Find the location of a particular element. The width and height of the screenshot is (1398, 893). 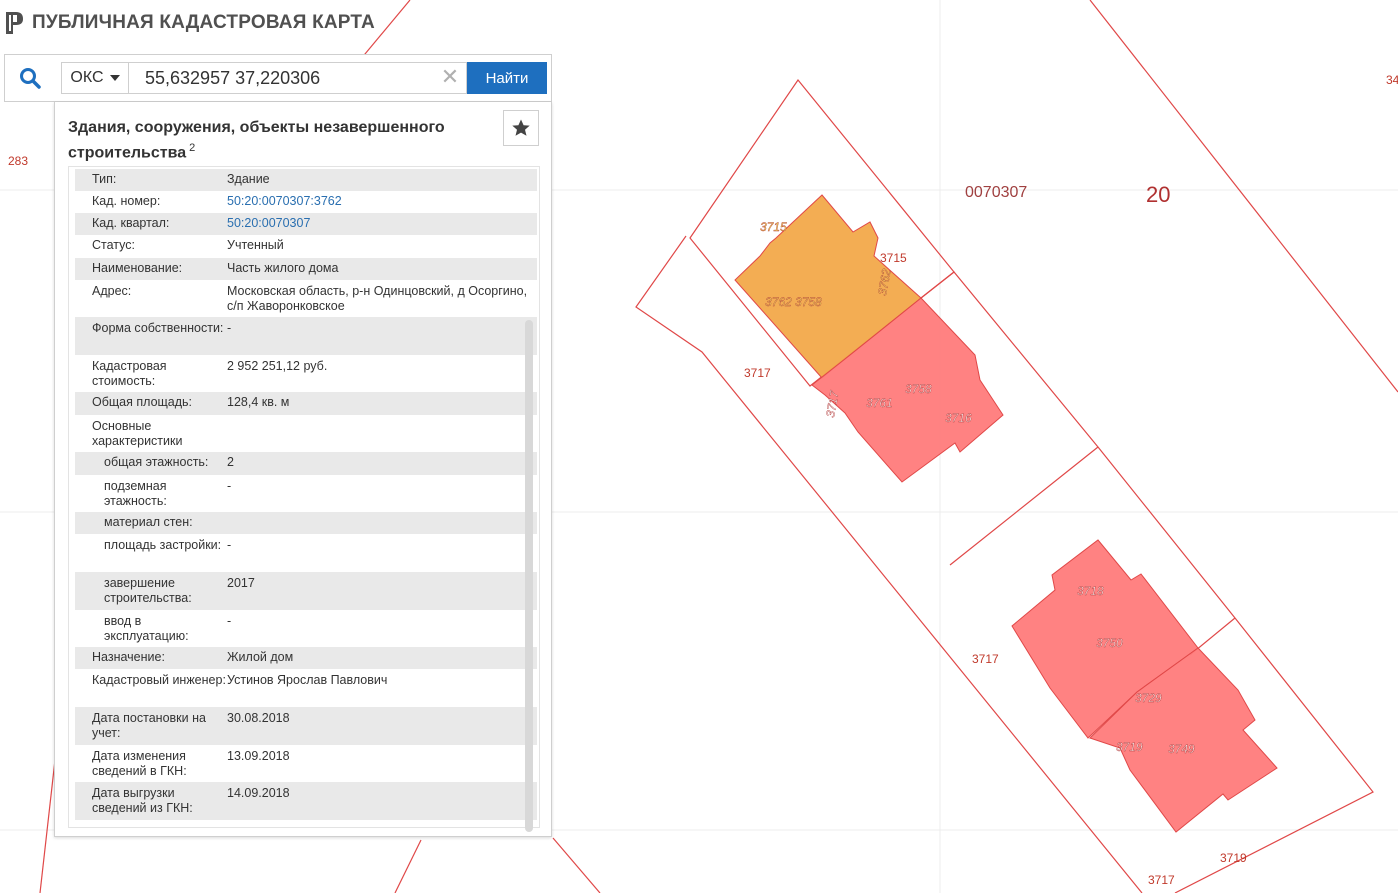

map-label-3719-b: 3719 is located at coordinates (1129, 747).